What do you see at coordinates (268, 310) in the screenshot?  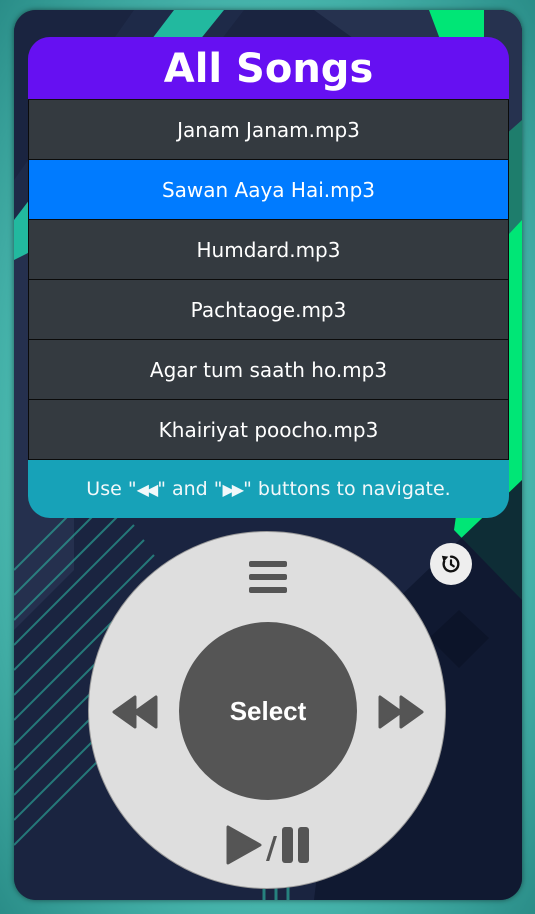 I see `song-item: Pachtaoge.mp3` at bounding box center [268, 310].